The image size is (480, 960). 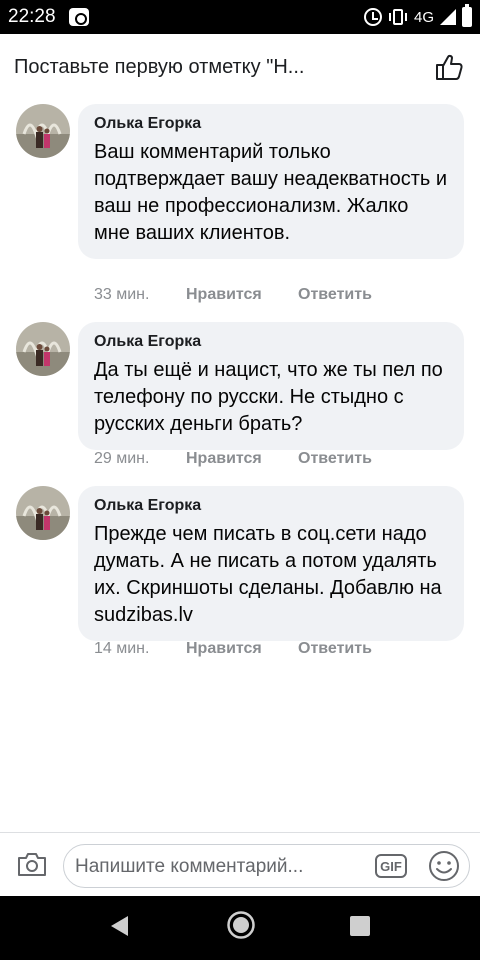 I want to click on recent-apps-icon, so click(x=360, y=926).